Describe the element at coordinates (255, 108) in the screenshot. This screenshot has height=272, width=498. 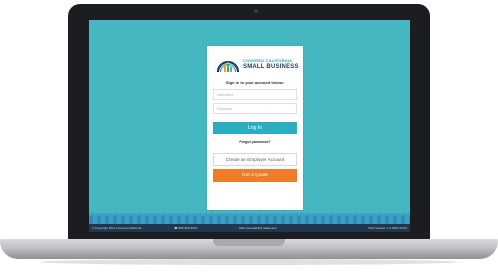
I see `password-input: Password` at that location.